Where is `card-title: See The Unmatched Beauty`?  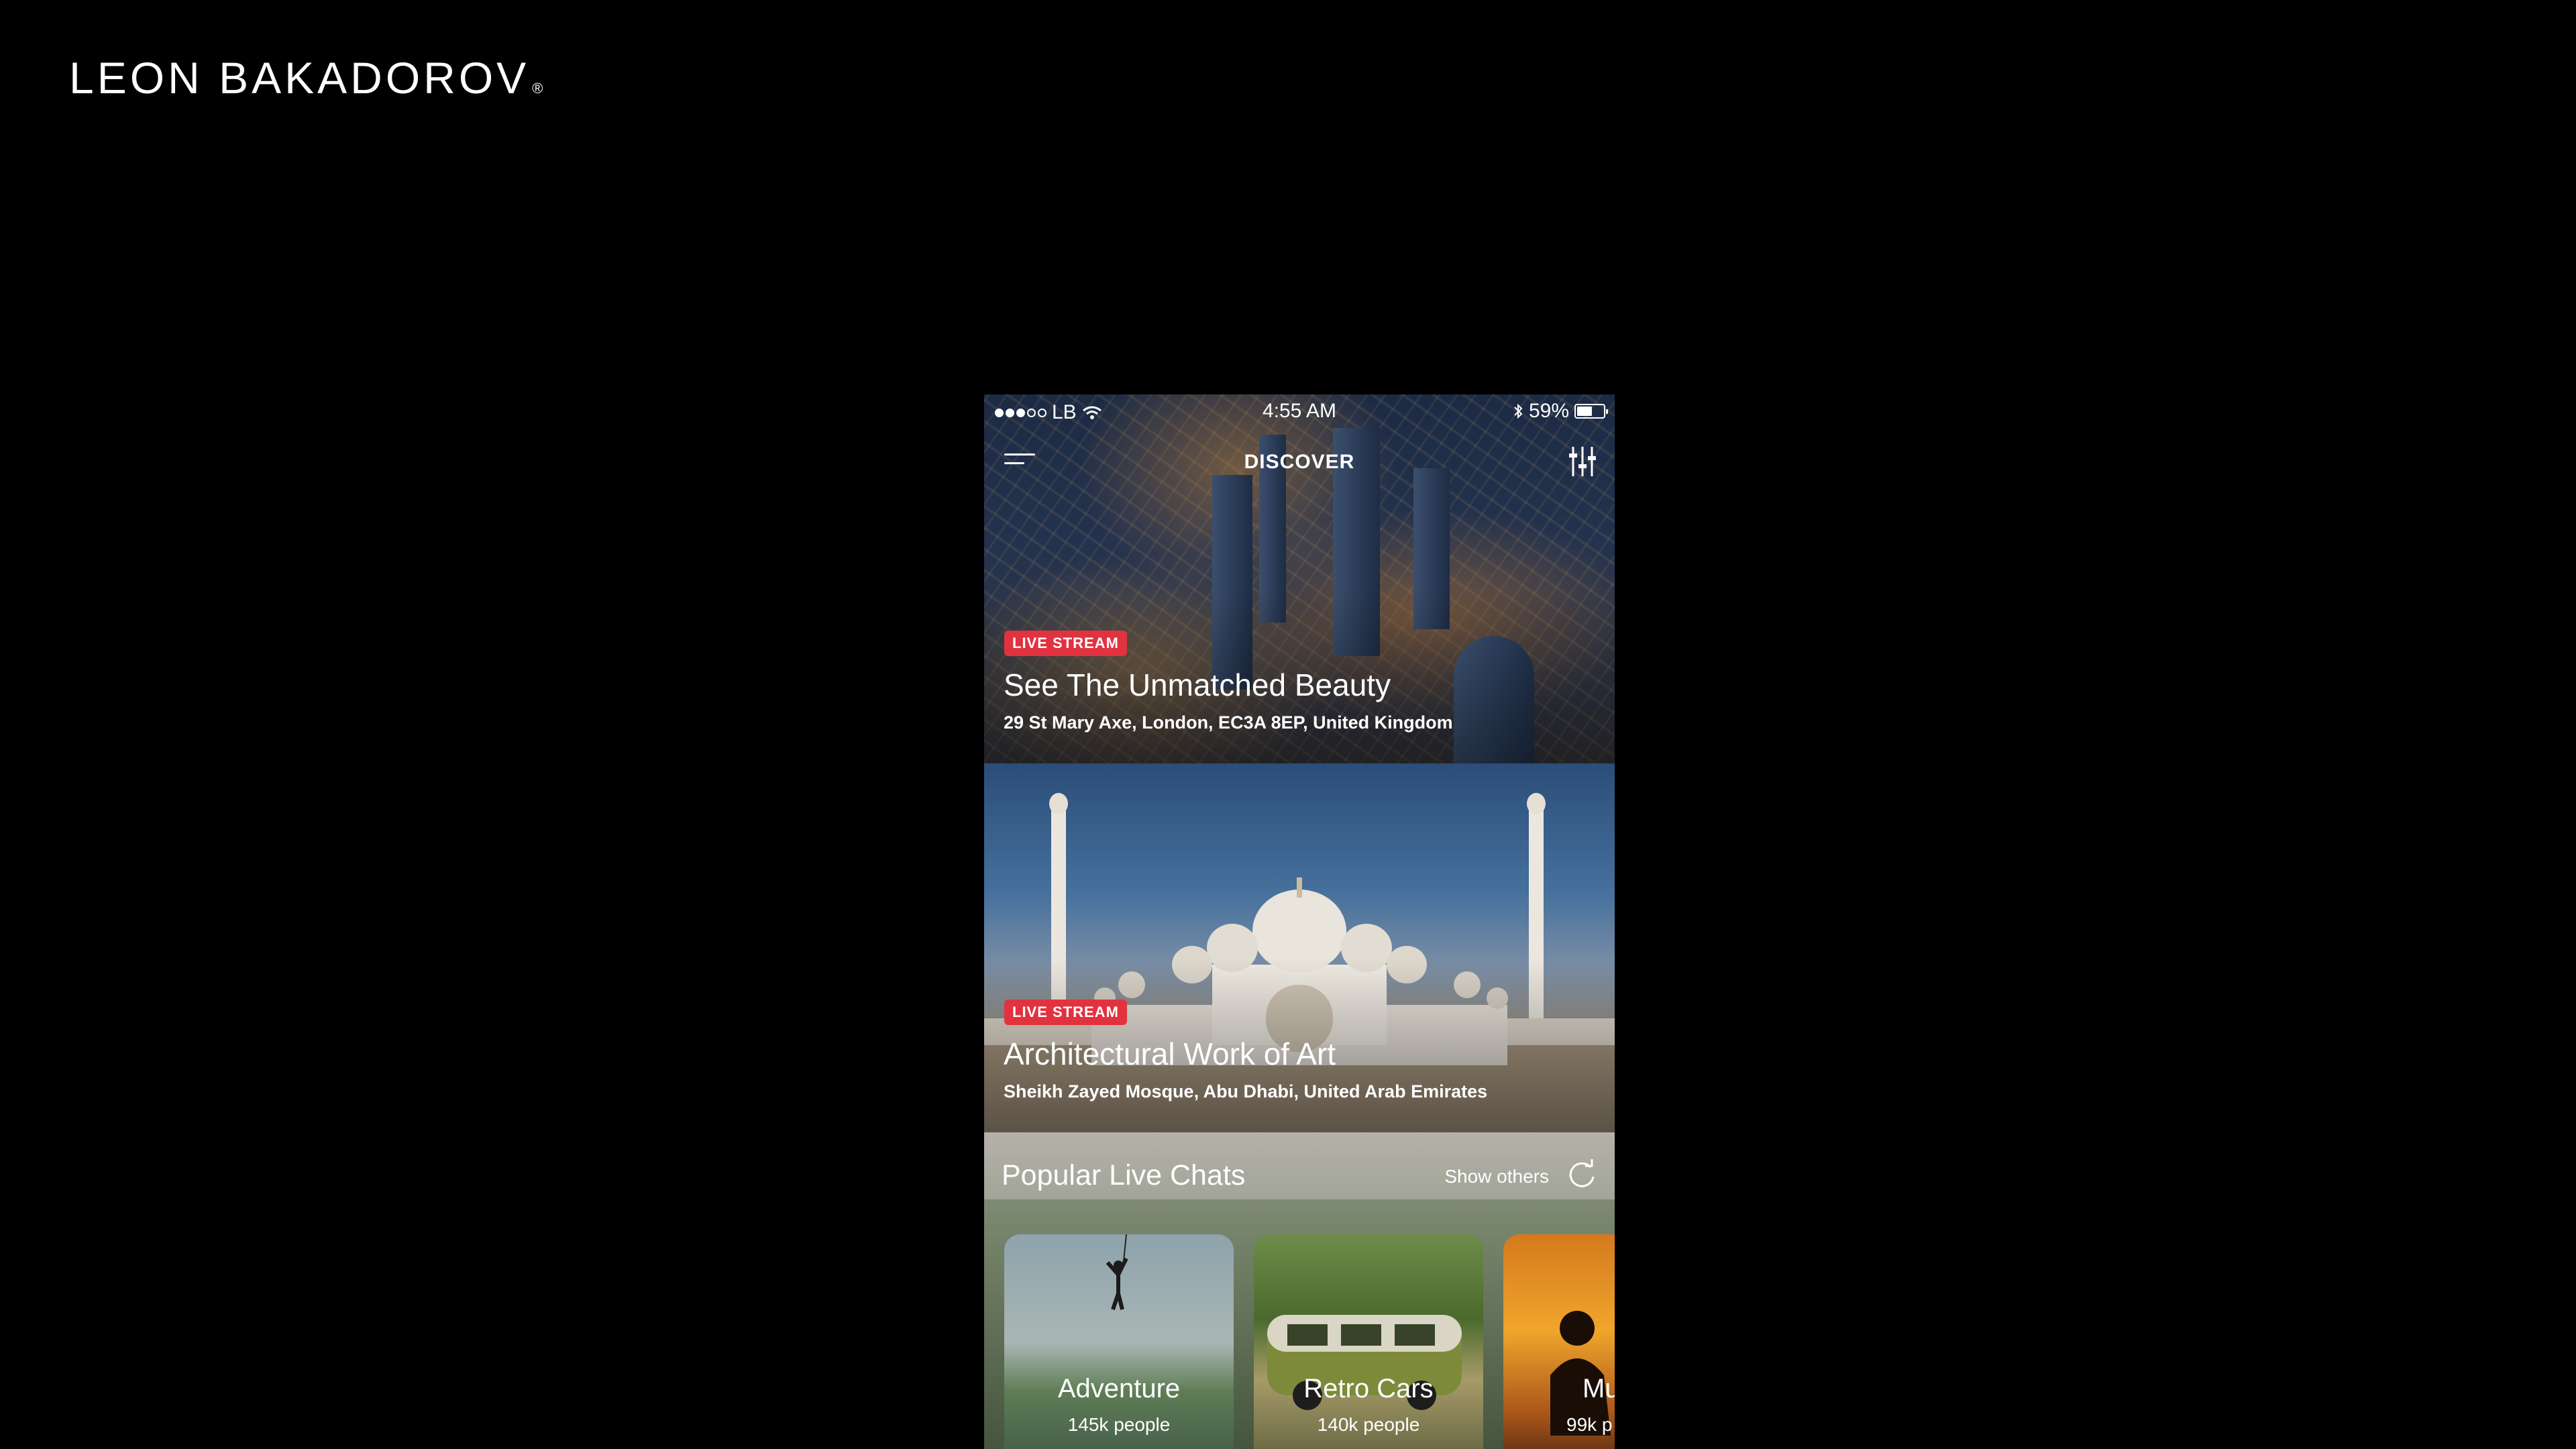 card-title: See The Unmatched Beauty is located at coordinates (1197, 684).